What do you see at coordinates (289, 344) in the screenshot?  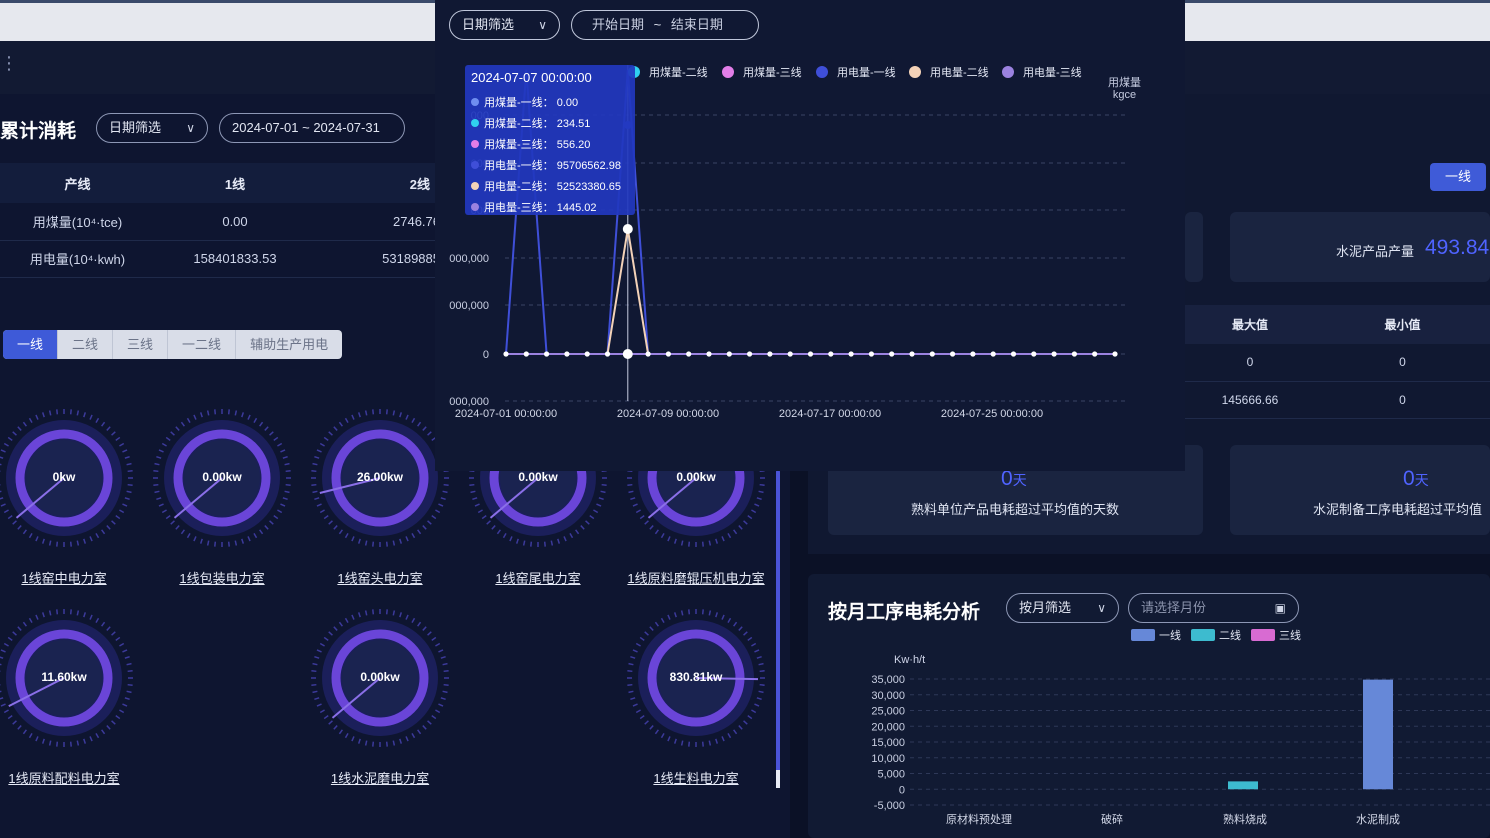 I see `tab-auxiliary: 辅助生产用电` at bounding box center [289, 344].